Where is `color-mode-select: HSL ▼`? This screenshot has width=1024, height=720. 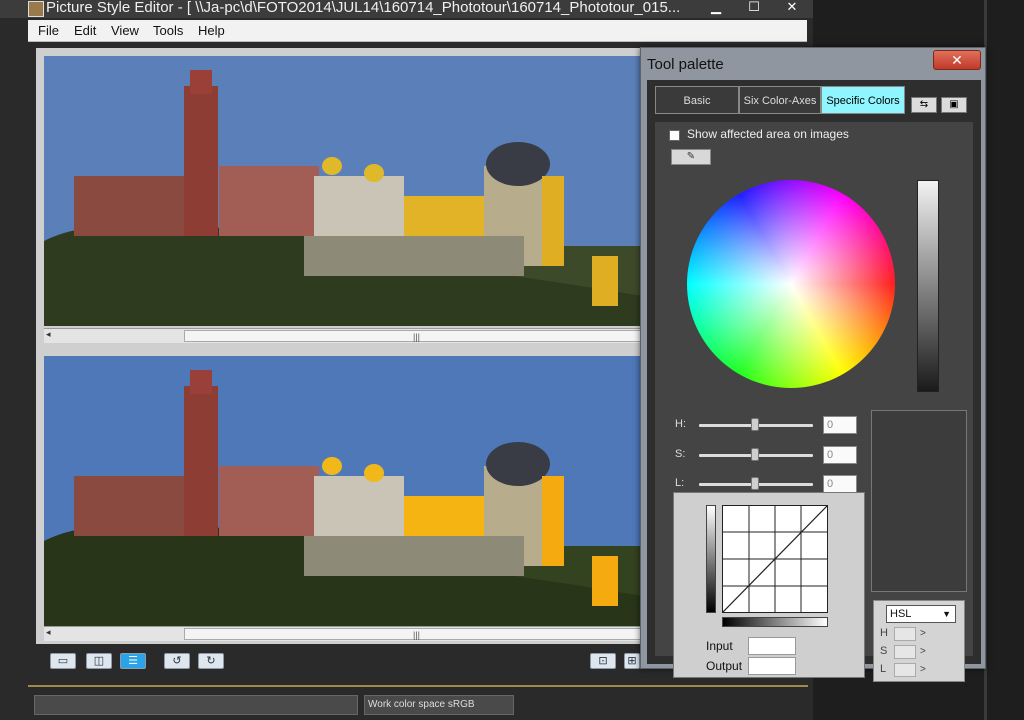
color-mode-select: HSL ▼ is located at coordinates (921, 614).